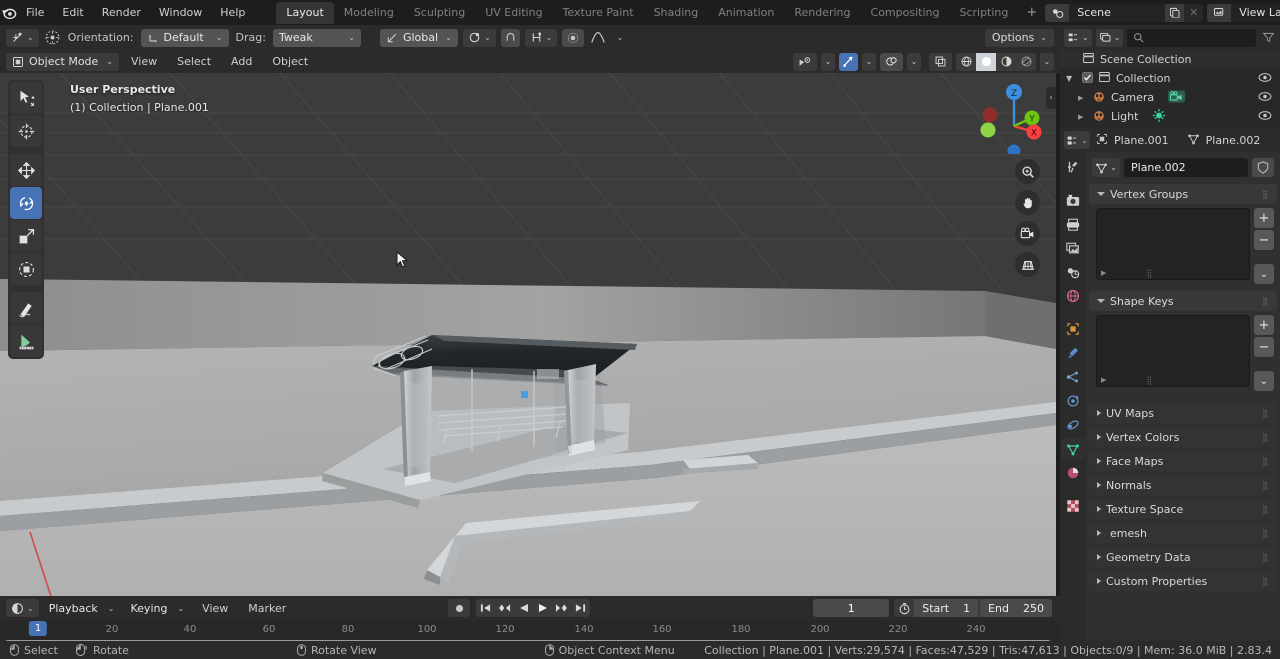 The image size is (1280, 659). Describe the element at coordinates (26, 236) in the screenshot. I see `scale-tool` at that location.